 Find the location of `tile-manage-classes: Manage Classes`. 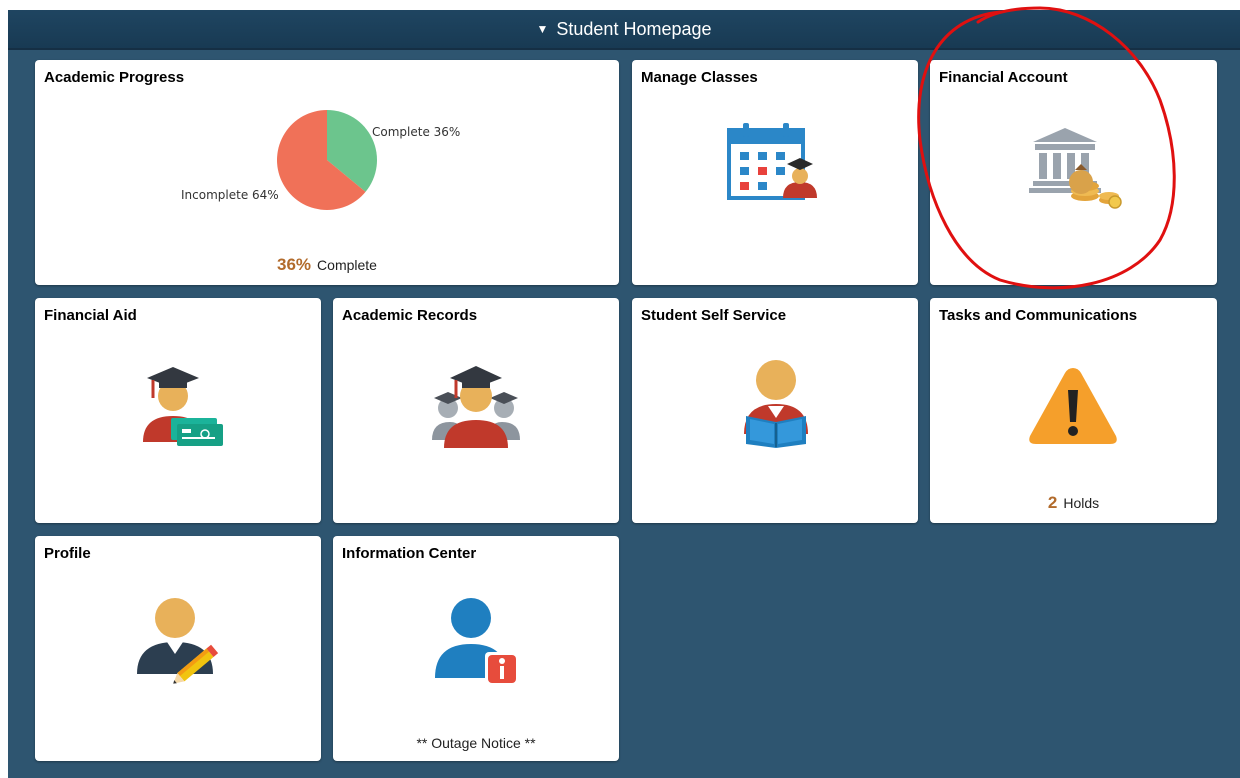

tile-manage-classes: Manage Classes is located at coordinates (775, 172).